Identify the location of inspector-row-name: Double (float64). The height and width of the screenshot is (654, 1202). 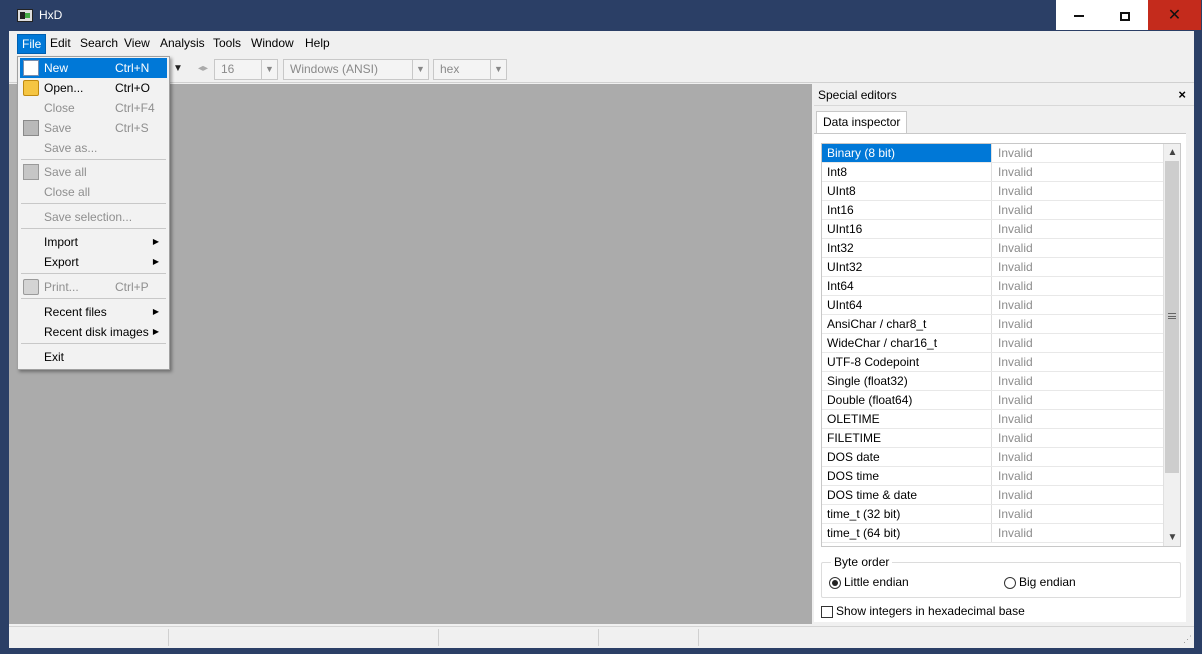
(907, 400).